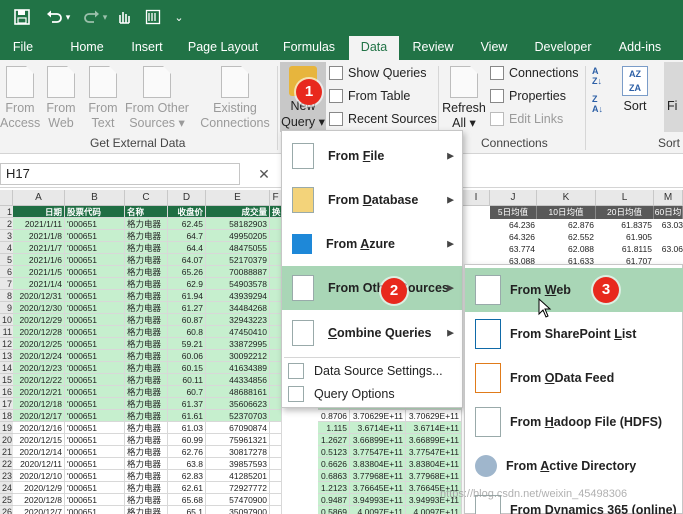 The height and width of the screenshot is (514, 683). I want to click on table-cell: 34484268, so click(238, 308).